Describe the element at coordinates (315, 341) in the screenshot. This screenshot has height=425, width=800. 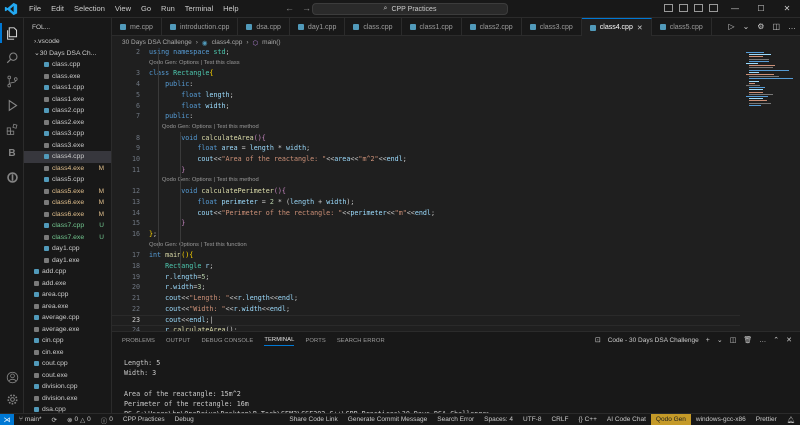
I see `panel-tab-ports: PORTS` at that location.